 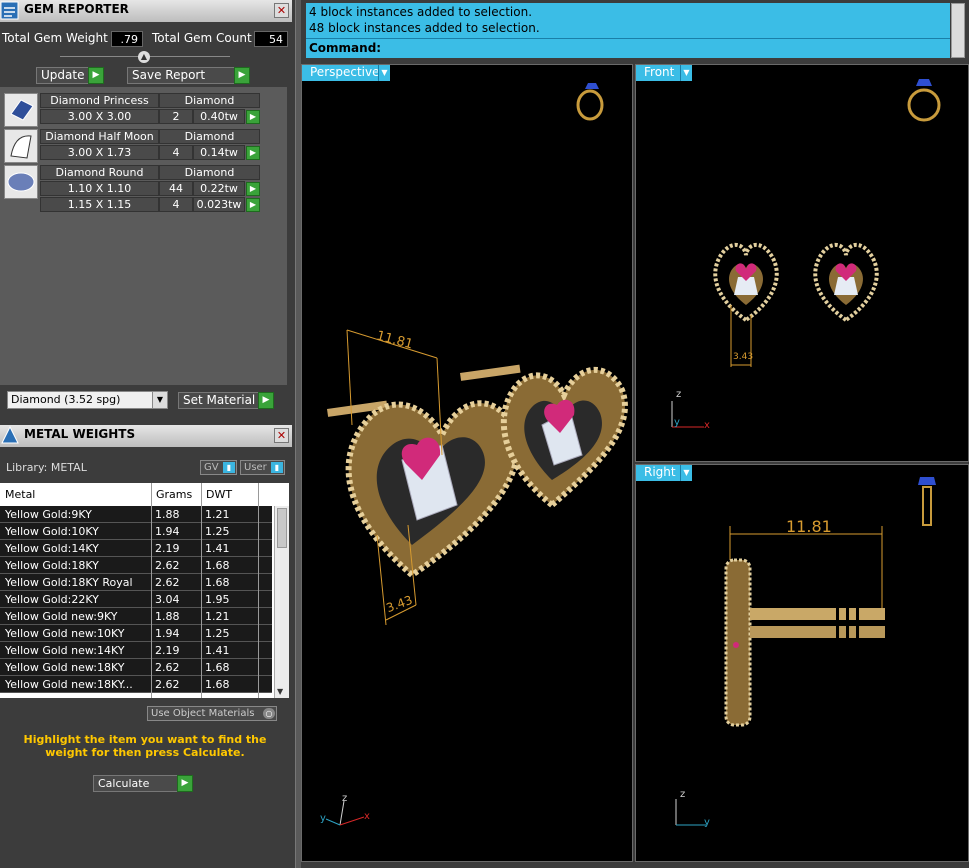 What do you see at coordinates (167, 548) in the screenshot?
I see `grams-value: 2.19` at bounding box center [167, 548].